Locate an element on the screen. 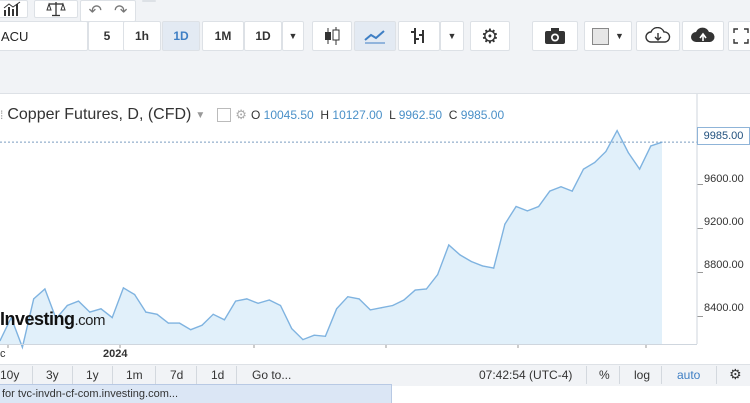  range-1m-button: 1m is located at coordinates (134, 375).